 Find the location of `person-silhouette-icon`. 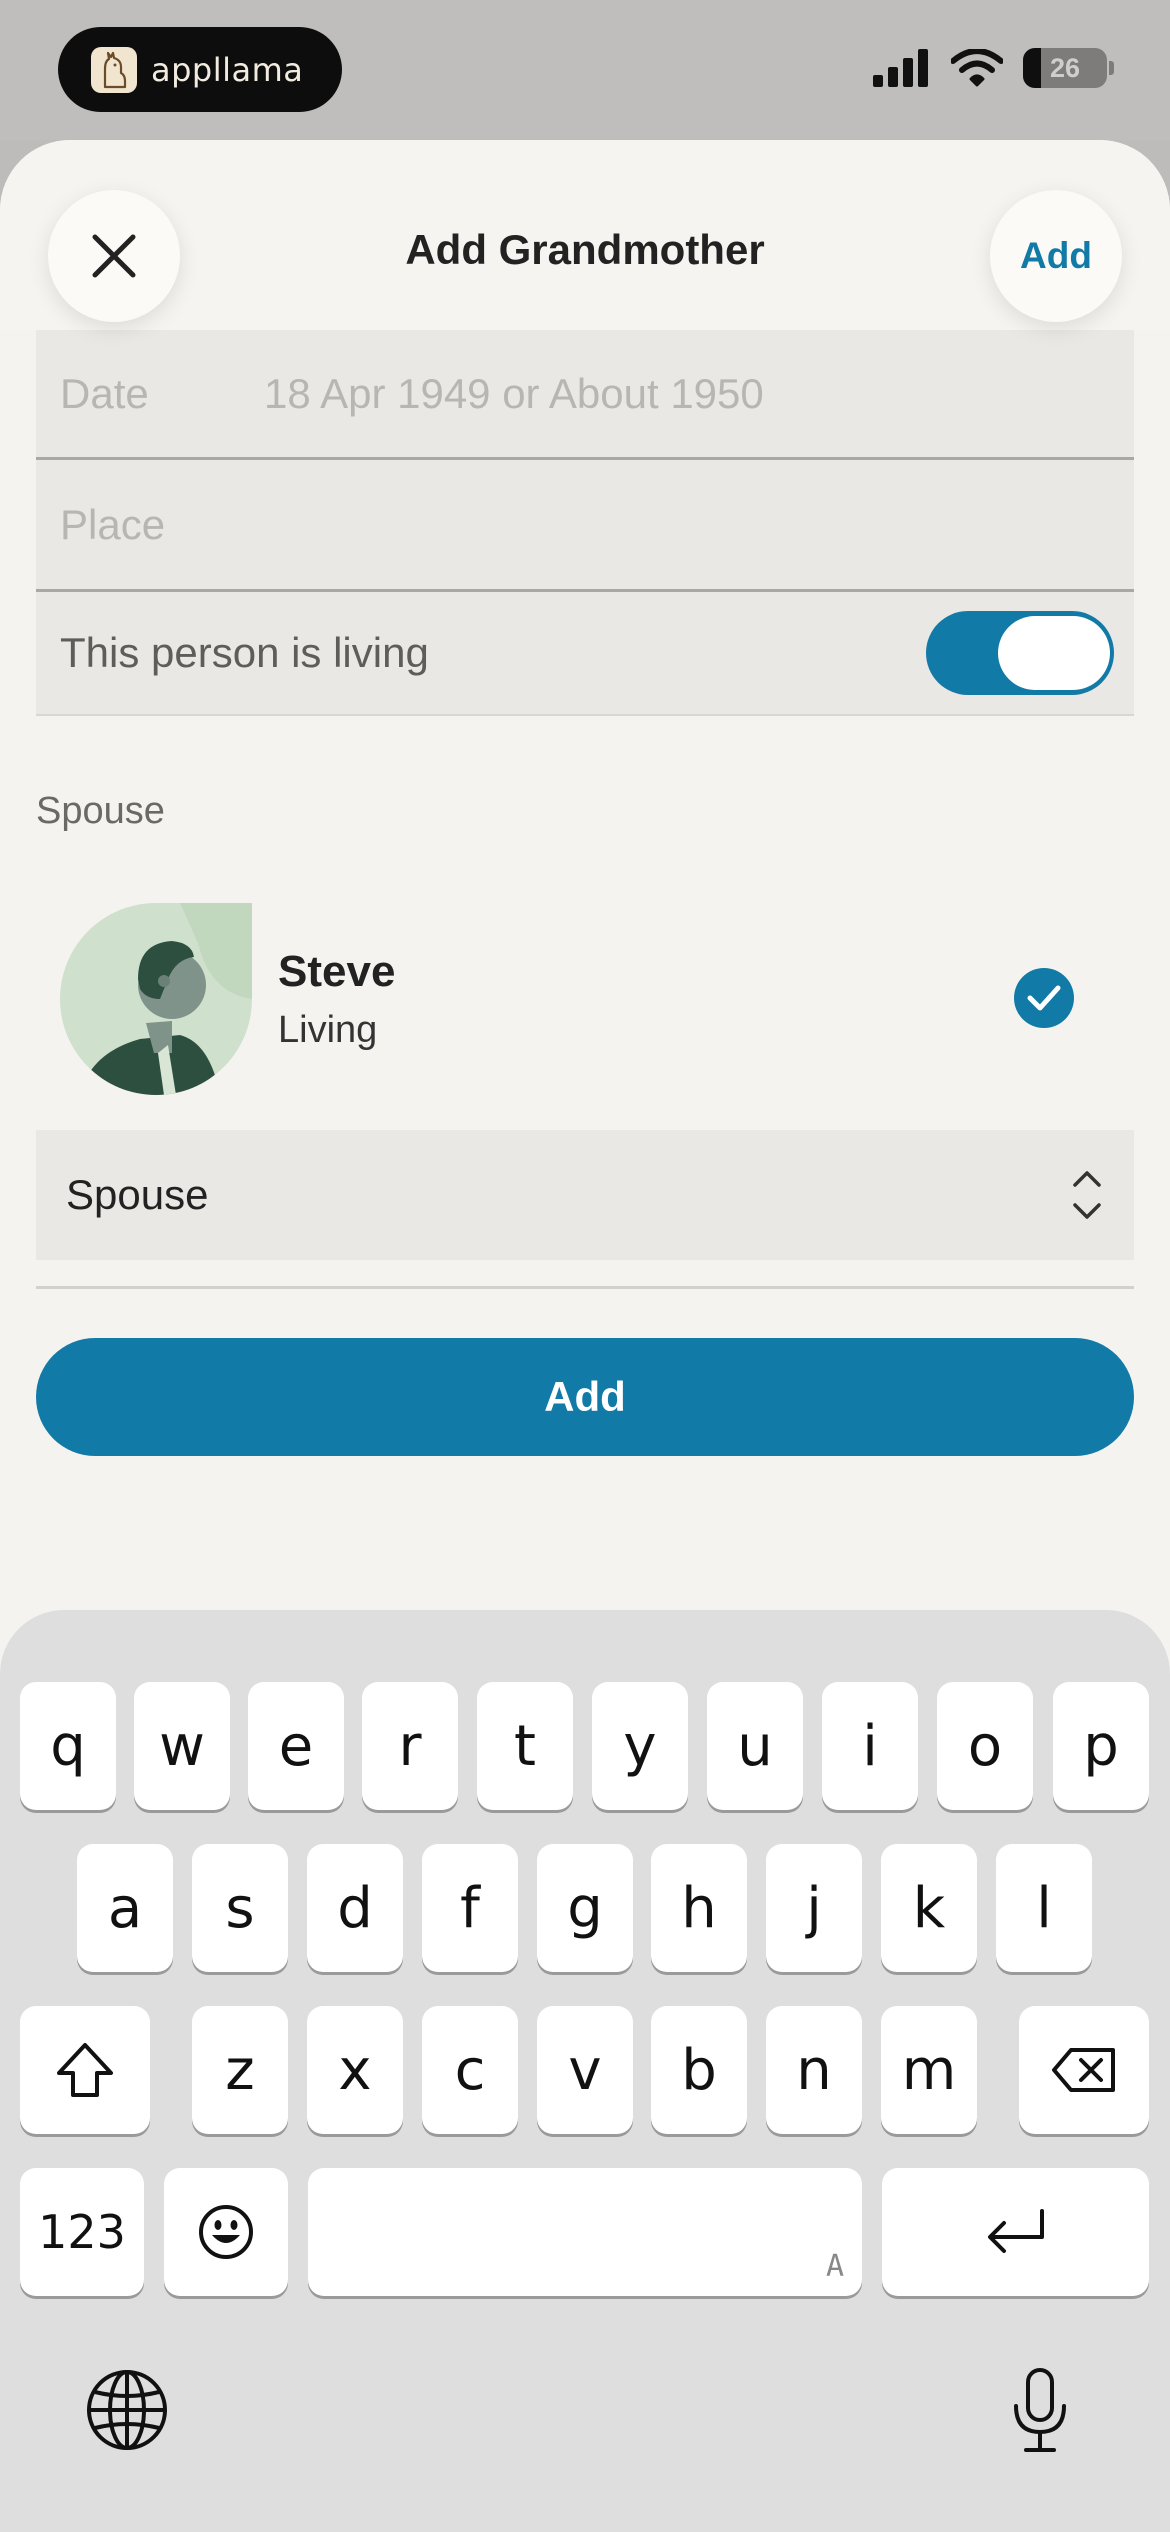

person-silhouette-icon is located at coordinates (156, 999).